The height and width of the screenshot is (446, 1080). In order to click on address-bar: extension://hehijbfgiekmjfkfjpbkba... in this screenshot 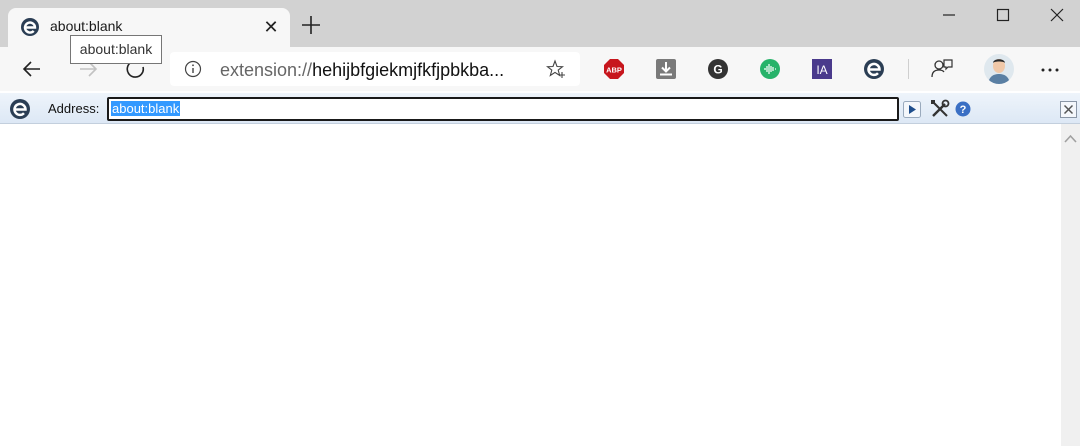, I will do `click(375, 69)`.